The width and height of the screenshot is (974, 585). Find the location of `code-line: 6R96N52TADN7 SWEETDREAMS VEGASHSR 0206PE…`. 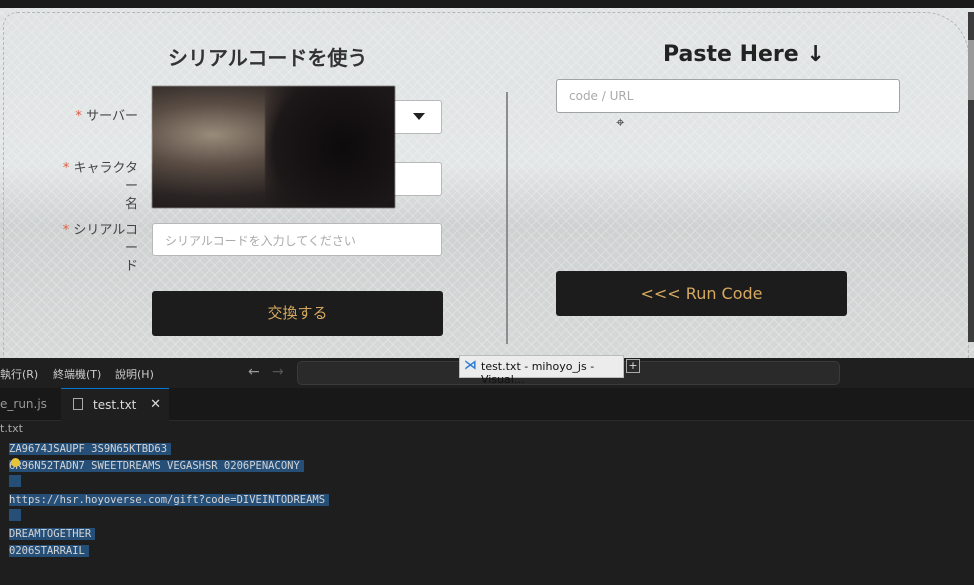

code-line: 6R96N52TADN7 SWEETDREAMS VEGASHSR 0206PE… is located at coordinates (156, 466).